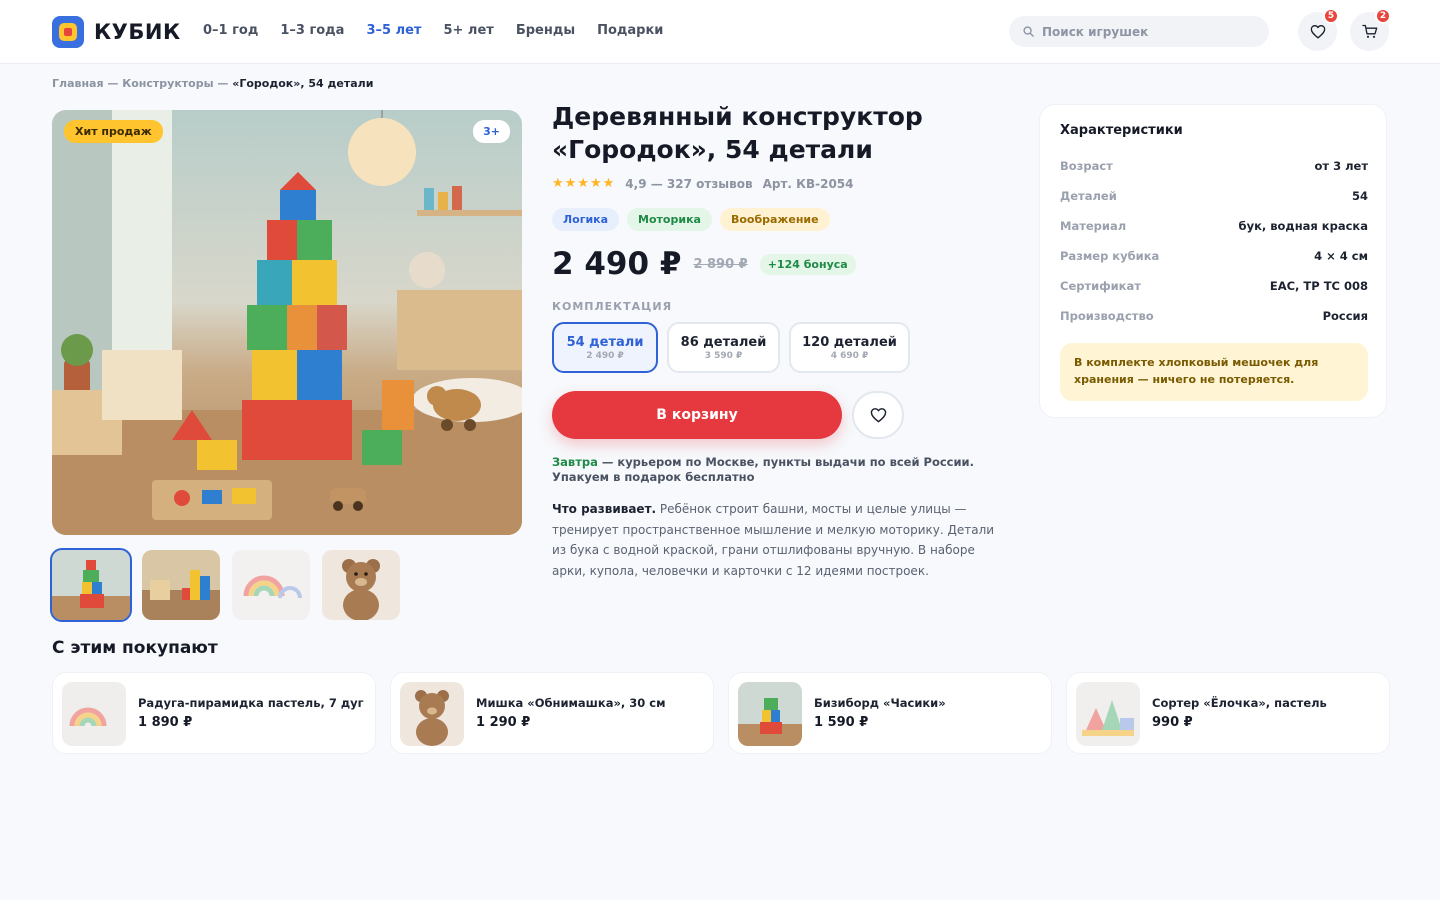  What do you see at coordinates (720, 264) in the screenshot?
I see `old-price: 2 890 ₽` at bounding box center [720, 264].